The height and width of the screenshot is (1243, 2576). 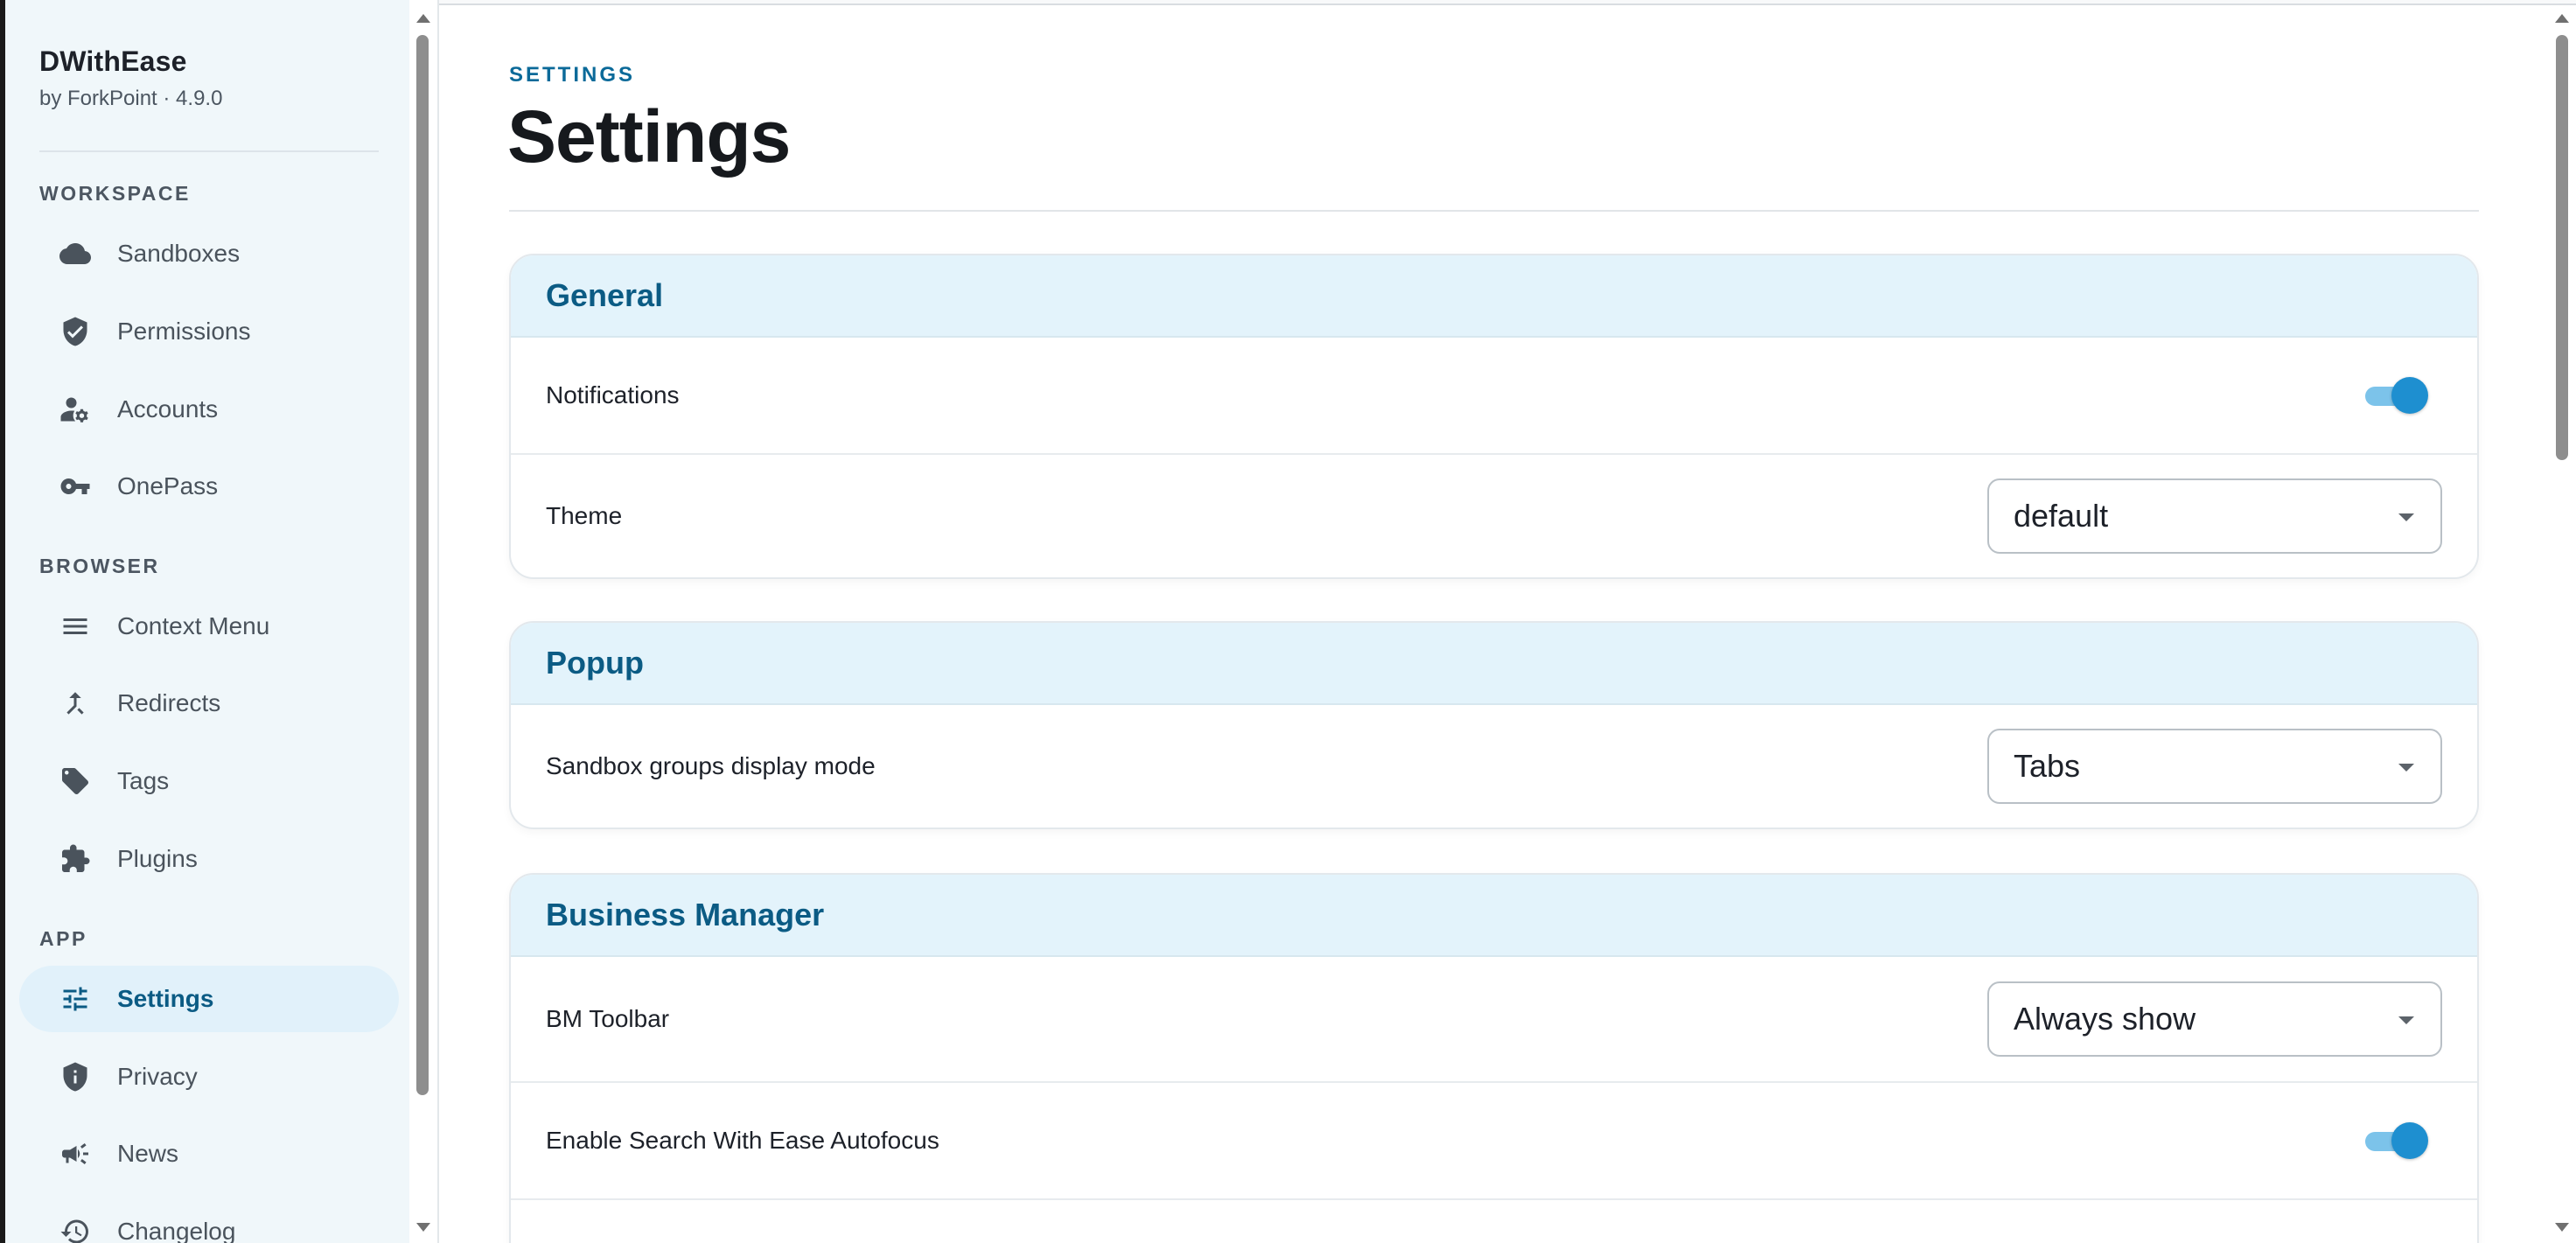 What do you see at coordinates (75, 486) in the screenshot?
I see `key-icon` at bounding box center [75, 486].